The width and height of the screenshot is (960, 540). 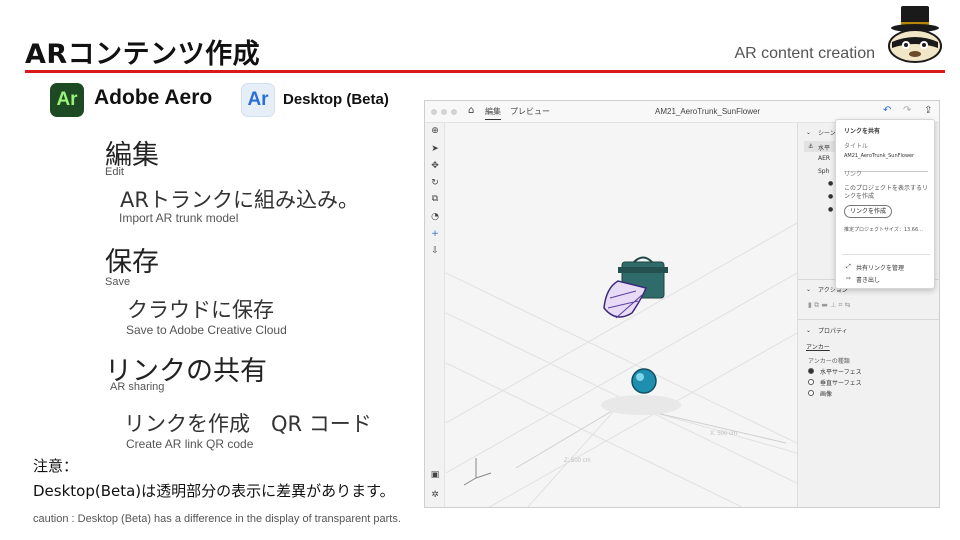 I want to click on anchor-row-icon: ⚓, so click(x=811, y=146).